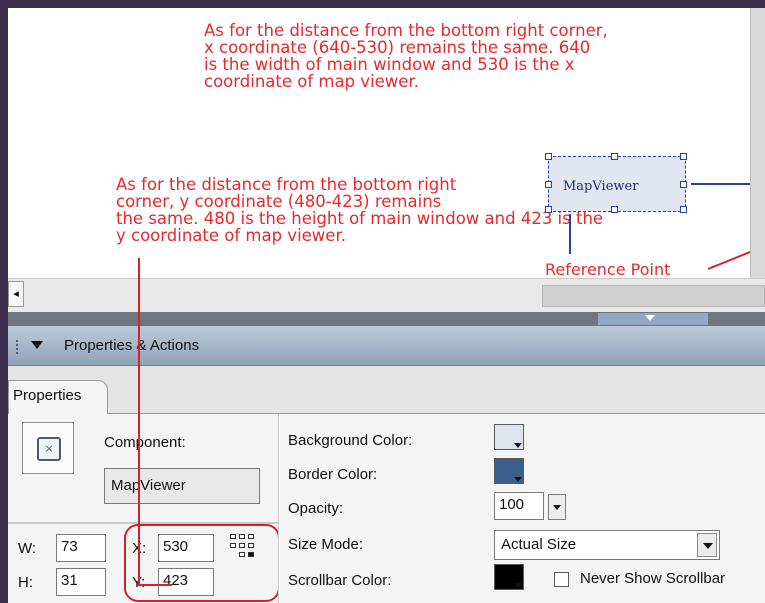 The image size is (765, 603). I want to click on resize-handle-top-left, so click(548, 156).